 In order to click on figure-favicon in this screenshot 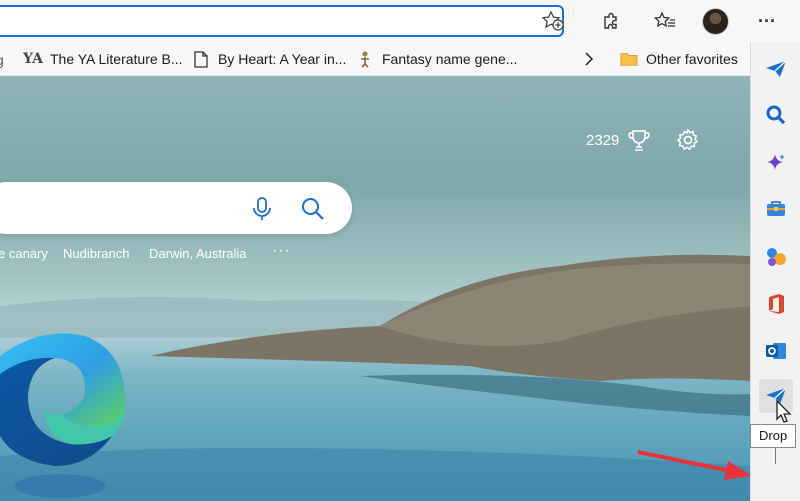, I will do `click(365, 59)`.